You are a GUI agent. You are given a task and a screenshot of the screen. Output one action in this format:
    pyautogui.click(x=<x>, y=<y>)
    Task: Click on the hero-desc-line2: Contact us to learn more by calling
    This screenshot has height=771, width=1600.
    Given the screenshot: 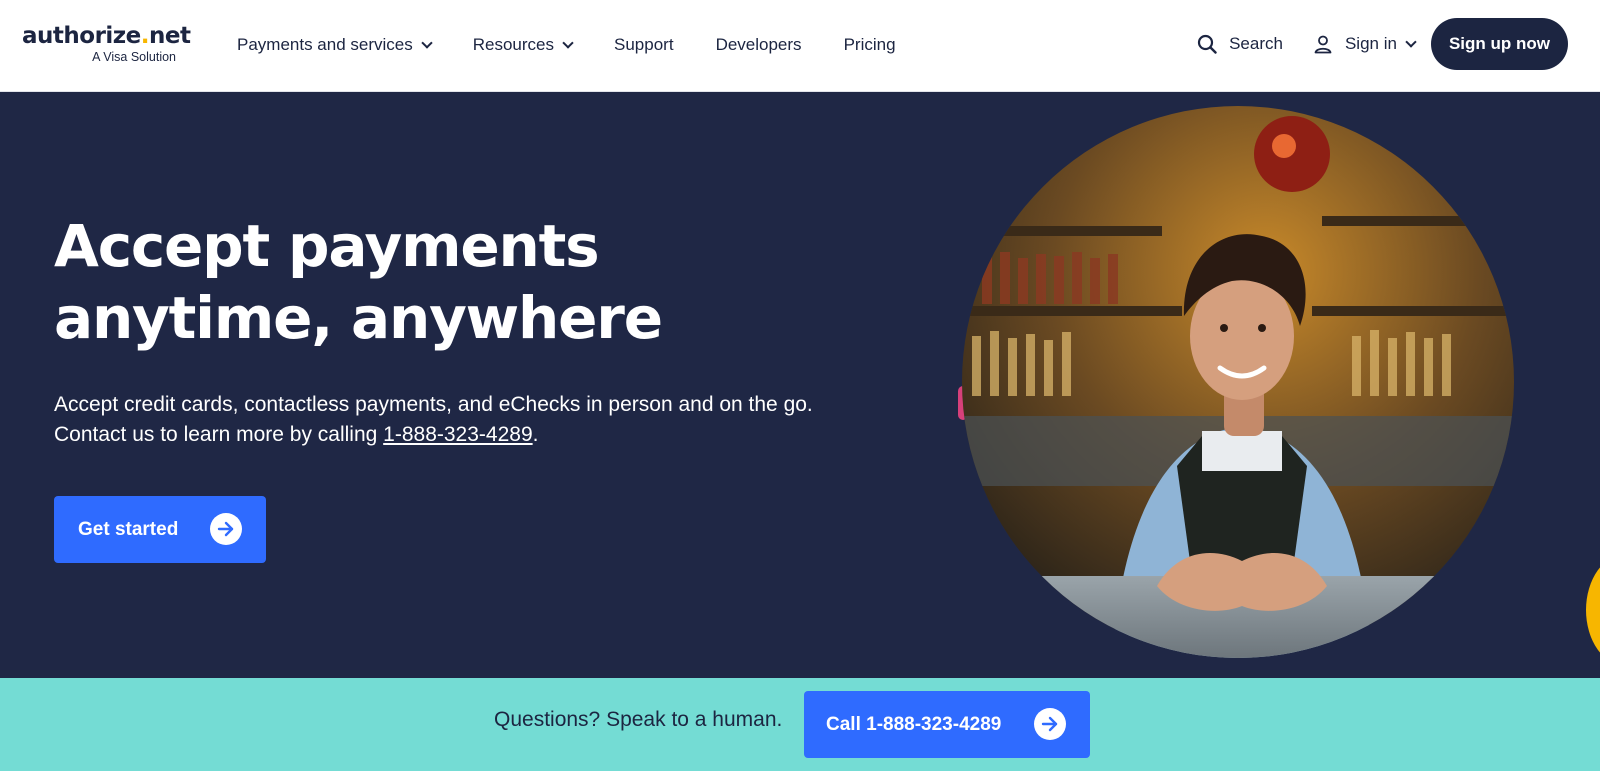 What is the action you would take?
    pyautogui.click(x=219, y=434)
    